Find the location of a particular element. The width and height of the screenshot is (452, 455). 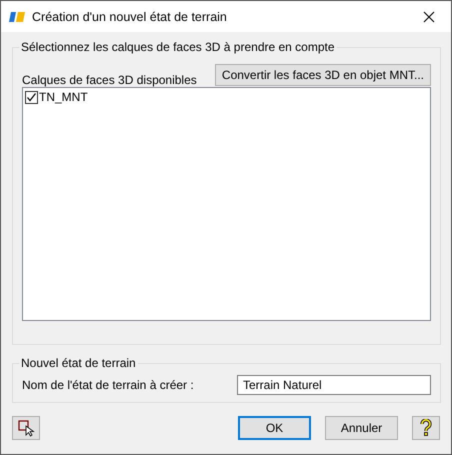

help-icon is located at coordinates (426, 428).